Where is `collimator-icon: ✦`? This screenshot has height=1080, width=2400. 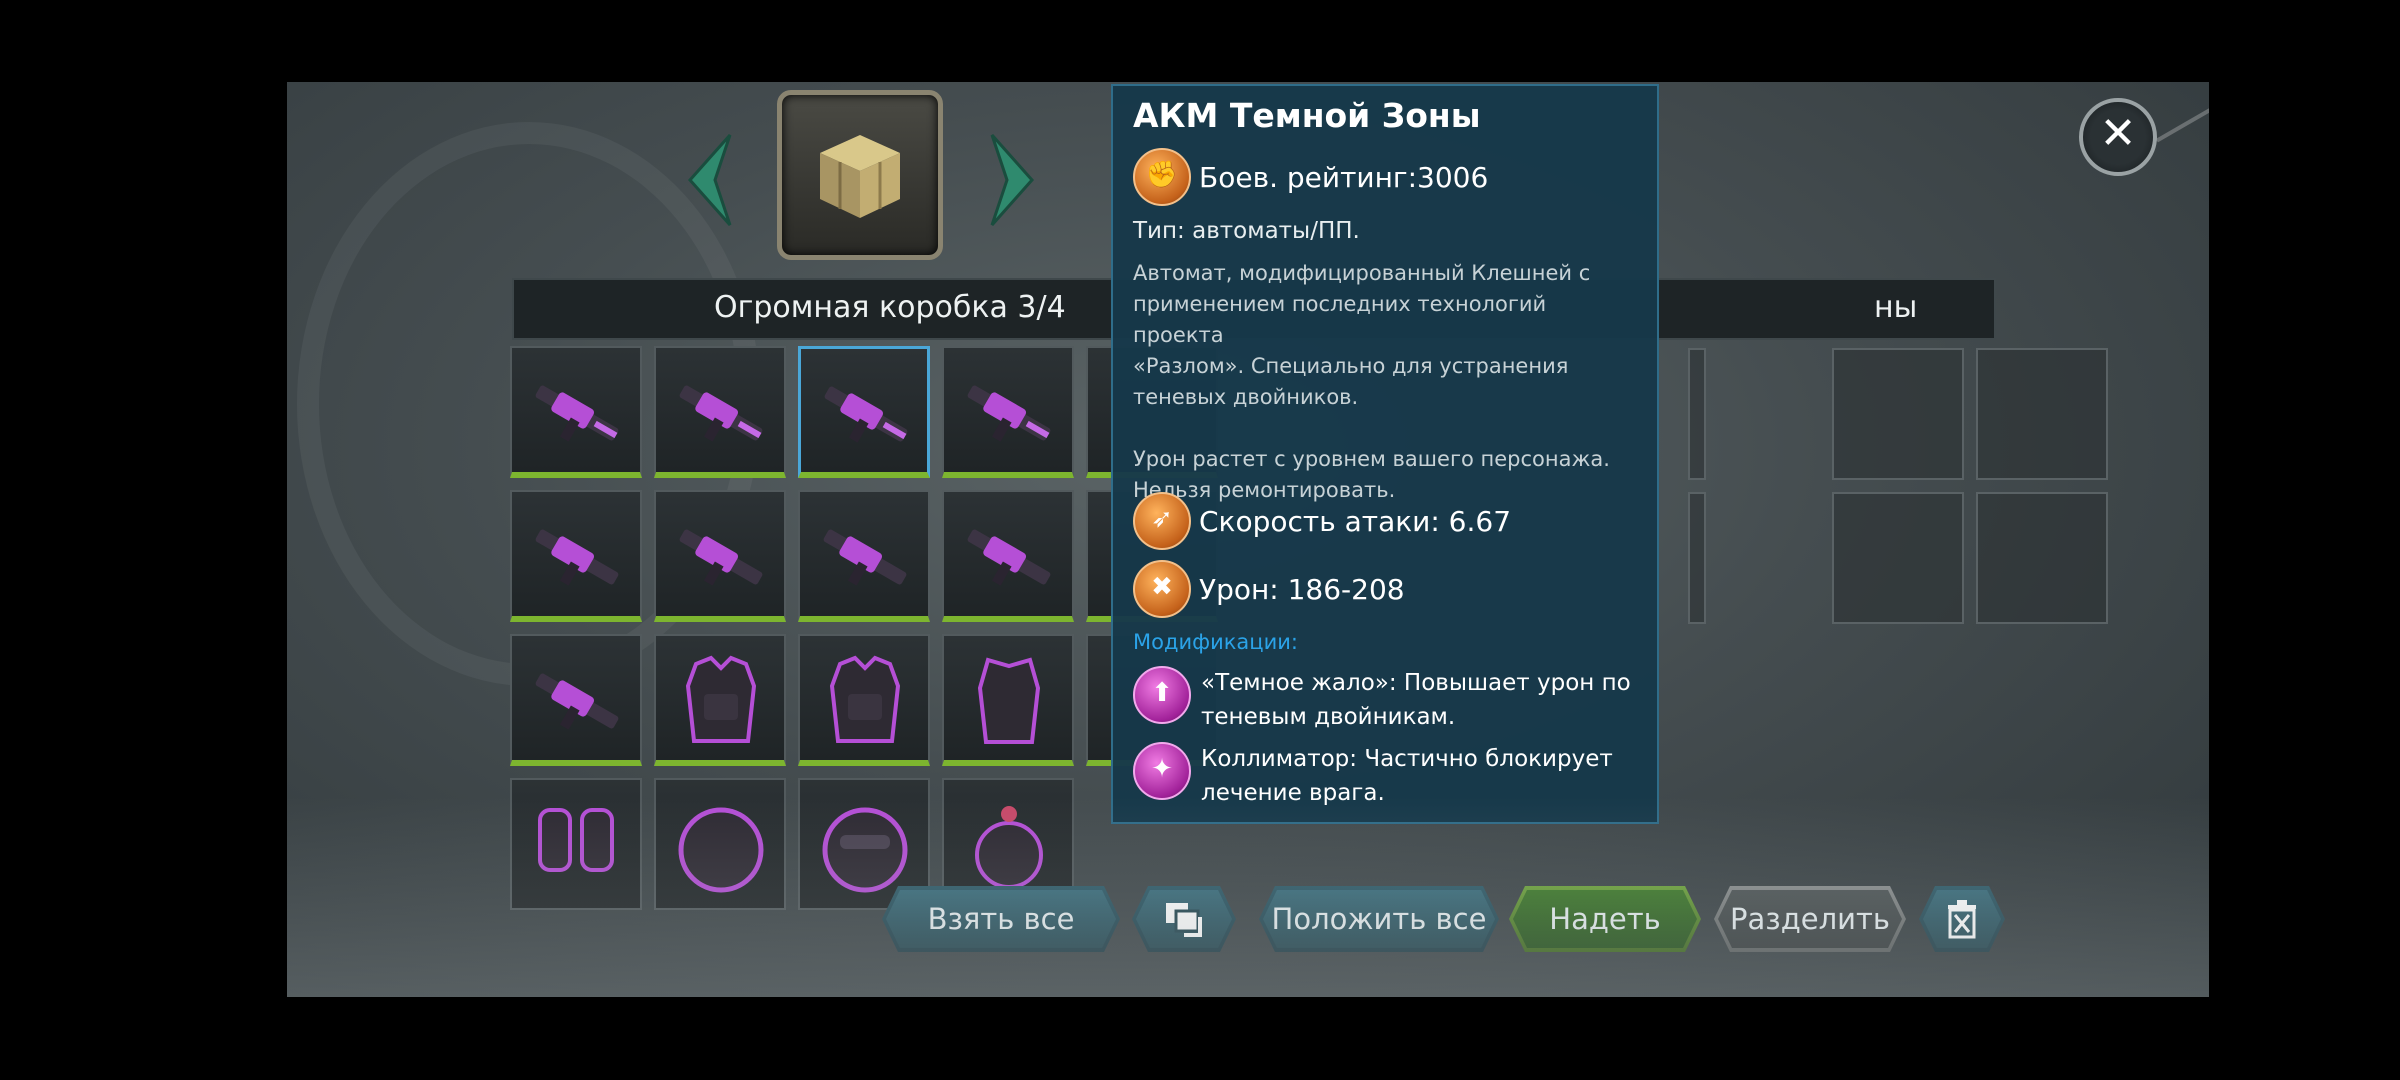 collimator-icon: ✦ is located at coordinates (1162, 771).